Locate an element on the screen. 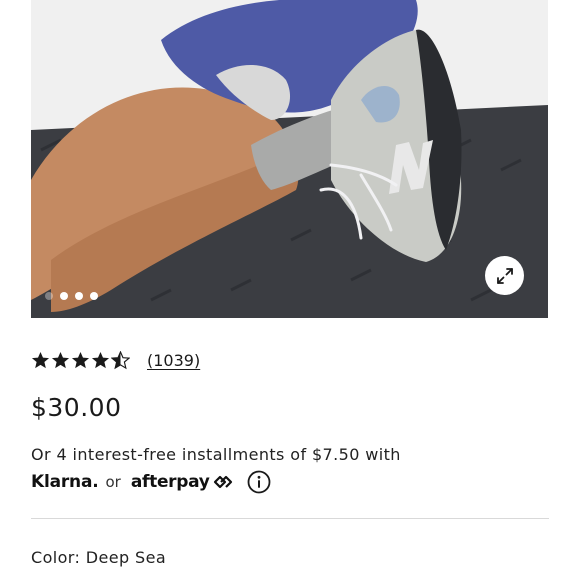 This screenshot has height=580, width=580. color-label: Color: is located at coordinates (56, 557).